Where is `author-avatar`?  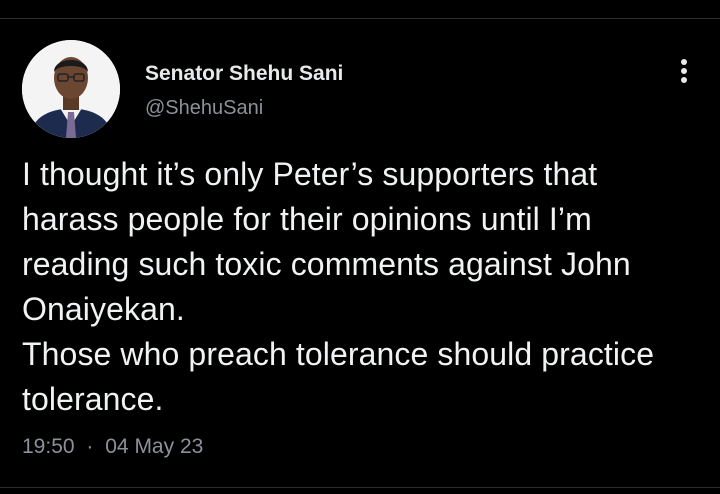
author-avatar is located at coordinates (71, 89).